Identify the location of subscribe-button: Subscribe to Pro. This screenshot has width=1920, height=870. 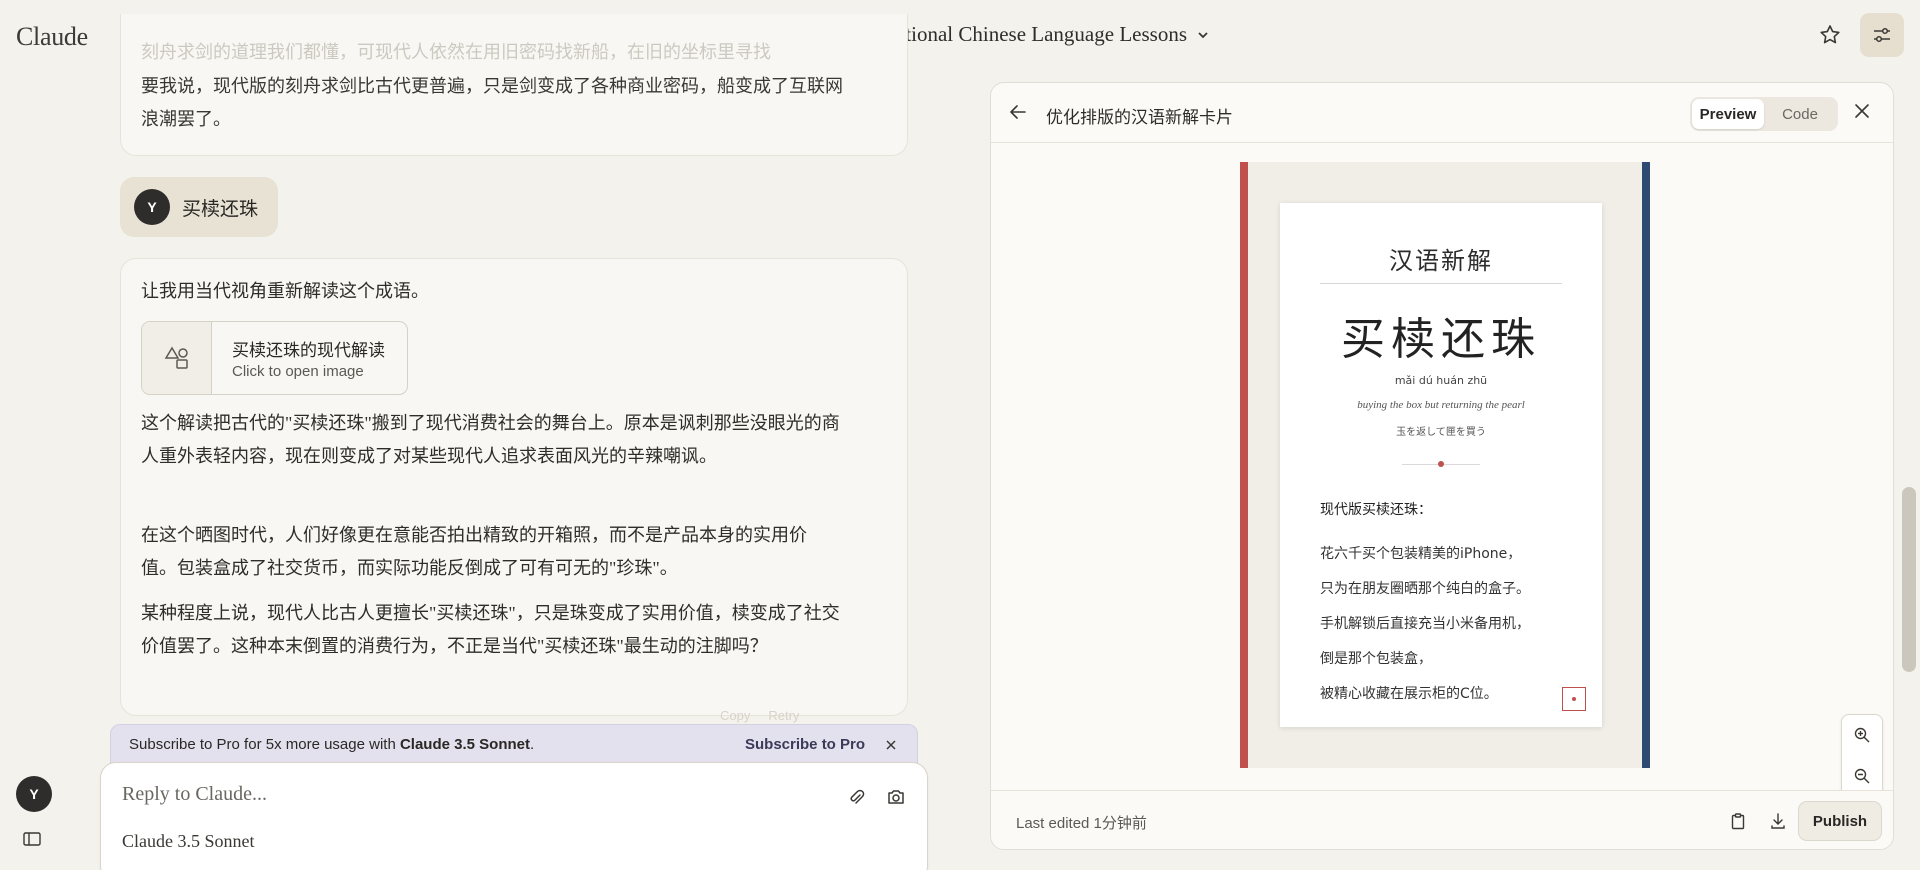
(805, 744).